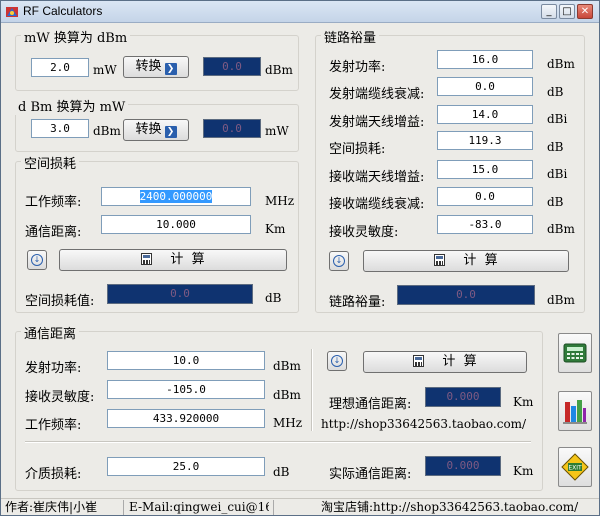 The image size is (600, 516). Describe the element at coordinates (280, 201) in the screenshot. I see `space-freq-unit: MHz` at that location.